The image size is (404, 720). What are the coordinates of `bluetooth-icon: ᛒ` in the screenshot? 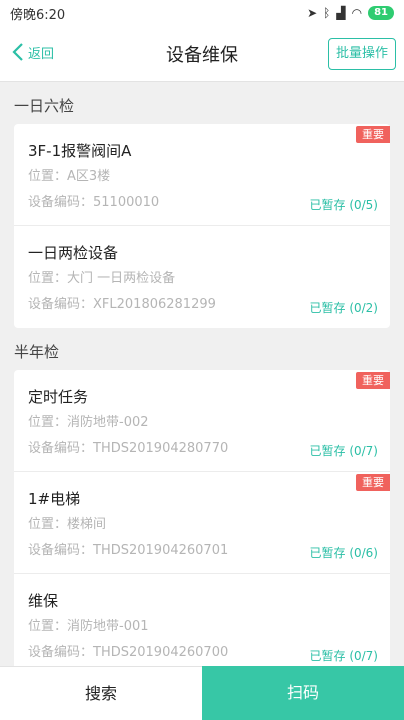 It's located at (327, 13).